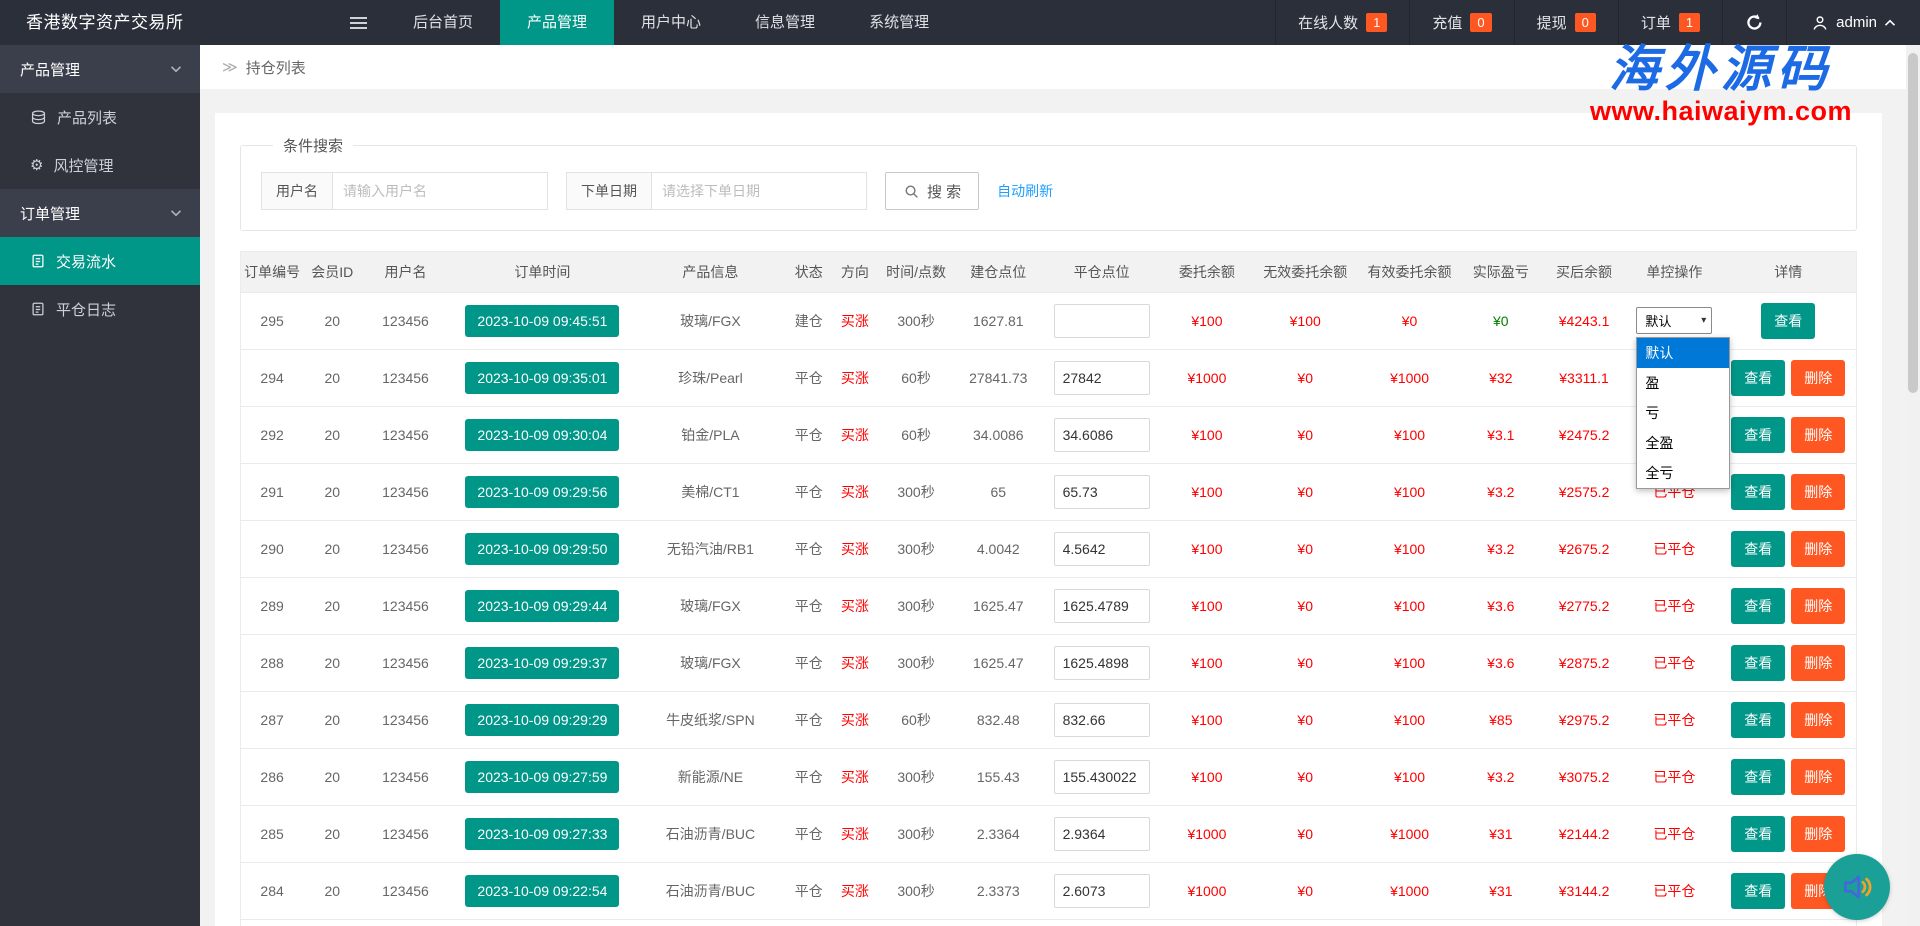 Image resolution: width=1920 pixels, height=926 pixels. Describe the element at coordinates (1207, 434) in the screenshot. I see `entrust-balance: ¥100` at that location.